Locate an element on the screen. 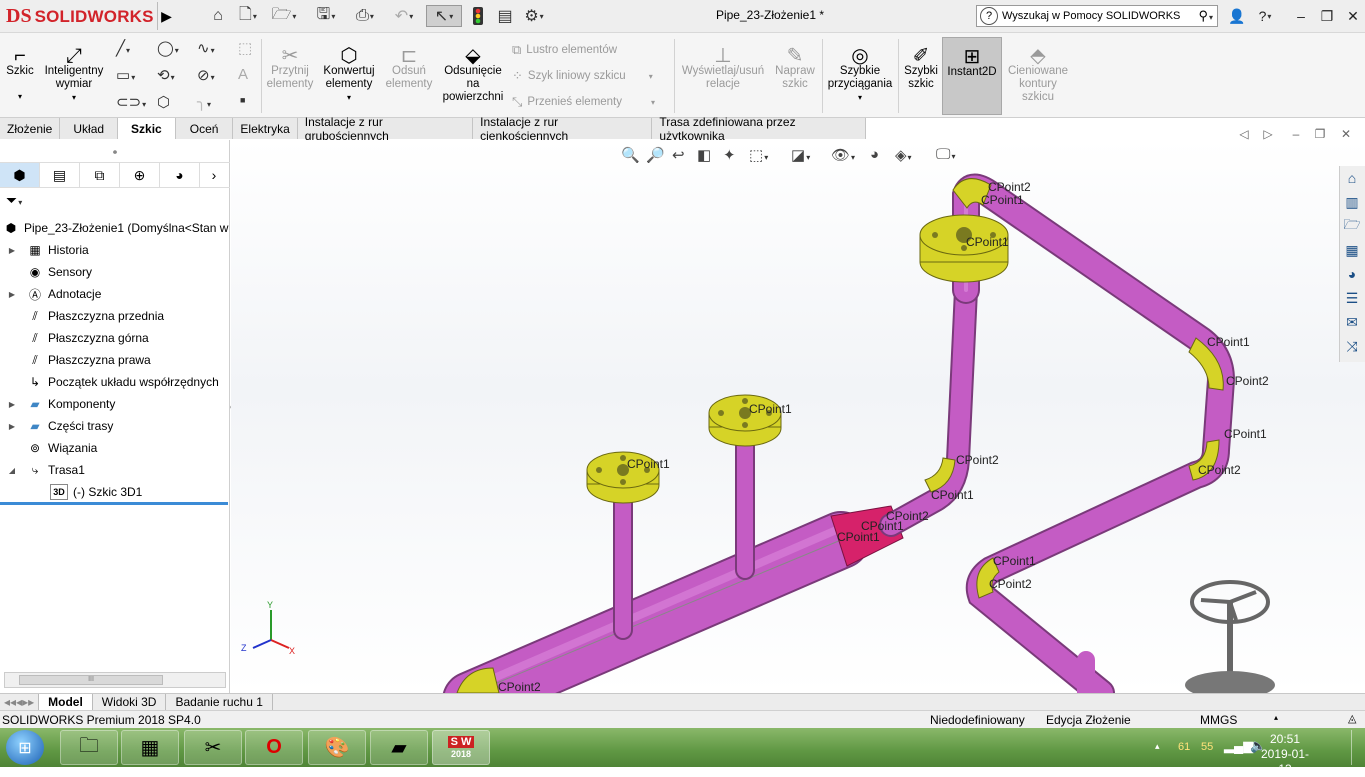  tab-layout: Układ is located at coordinates (89, 128).